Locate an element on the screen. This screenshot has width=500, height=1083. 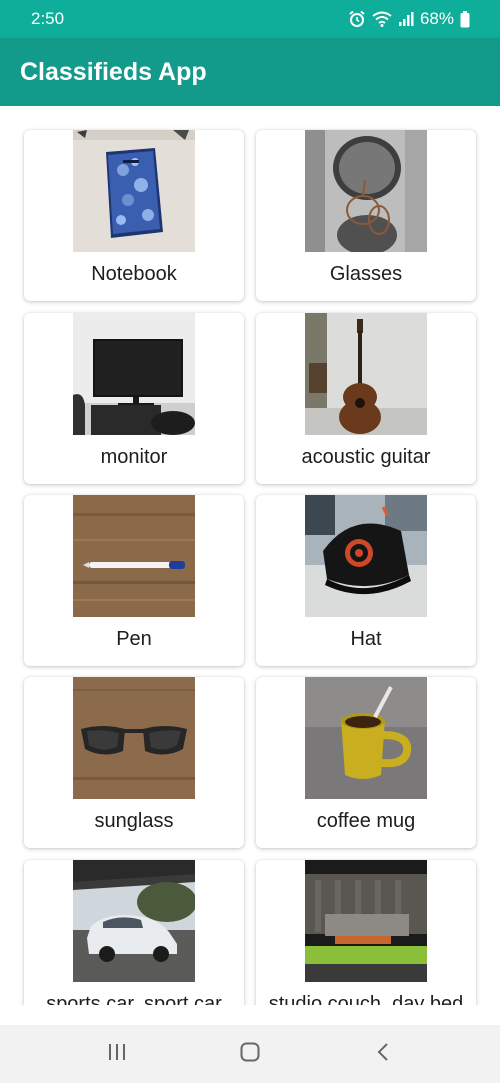
navigation-bar is located at coordinates (250, 1054).